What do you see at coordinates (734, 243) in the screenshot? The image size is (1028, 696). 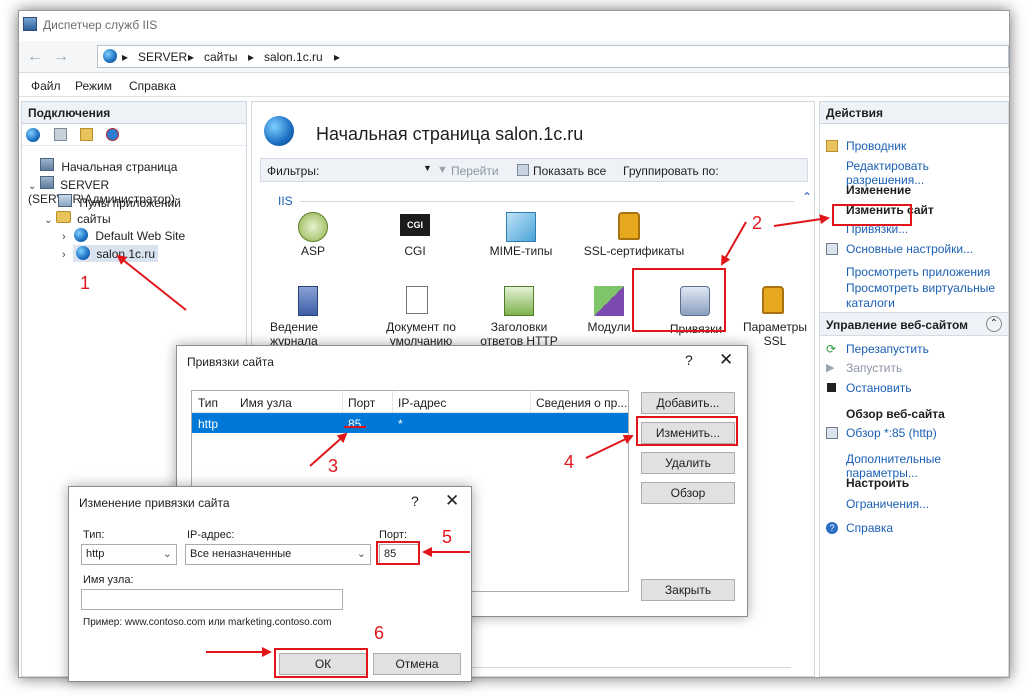 I see `arrow-2a` at bounding box center [734, 243].